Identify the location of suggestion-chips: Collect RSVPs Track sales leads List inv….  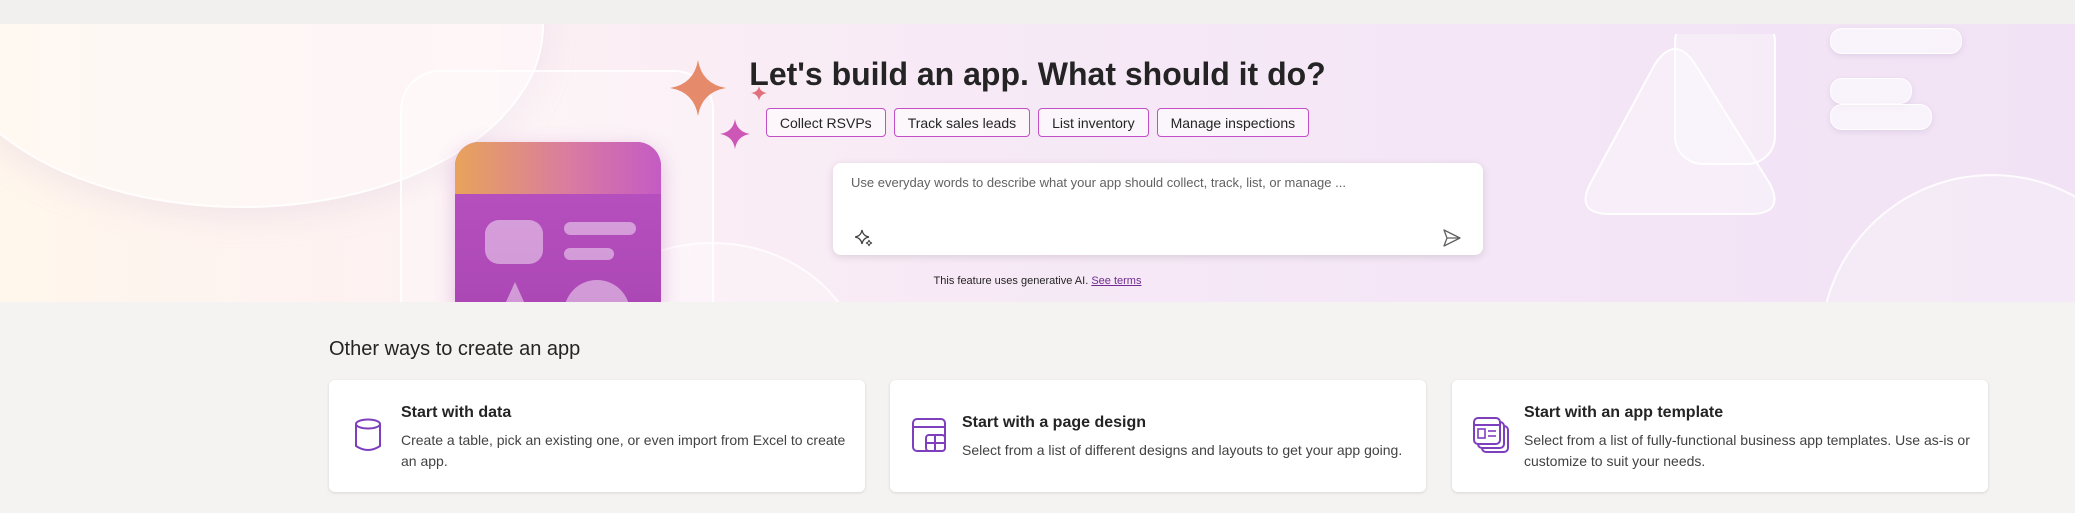
(1037, 122).